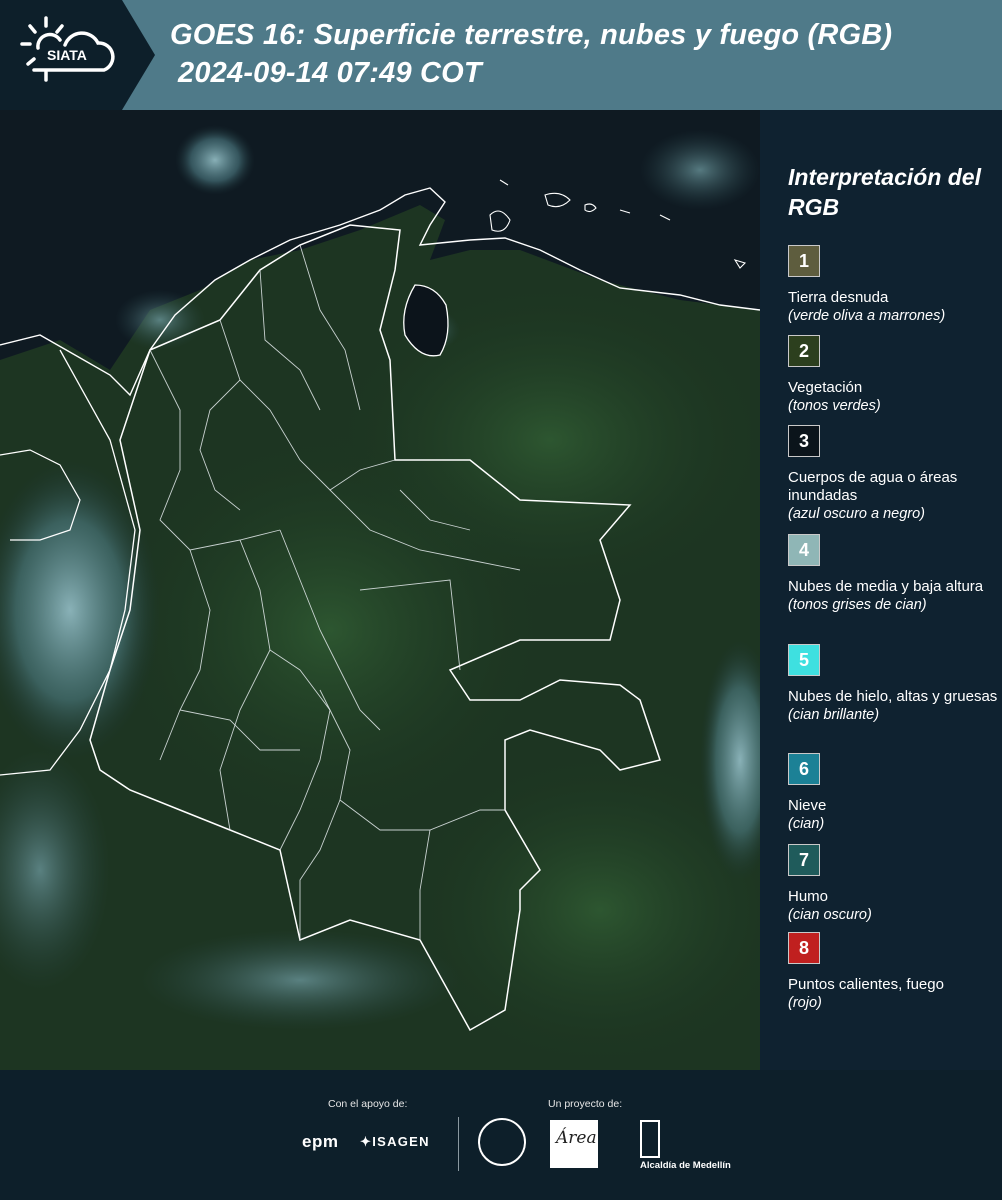 The width and height of the screenshot is (1002, 1200). Describe the element at coordinates (804, 441) in the screenshot. I see `legend-swatch-3: 3` at that location.